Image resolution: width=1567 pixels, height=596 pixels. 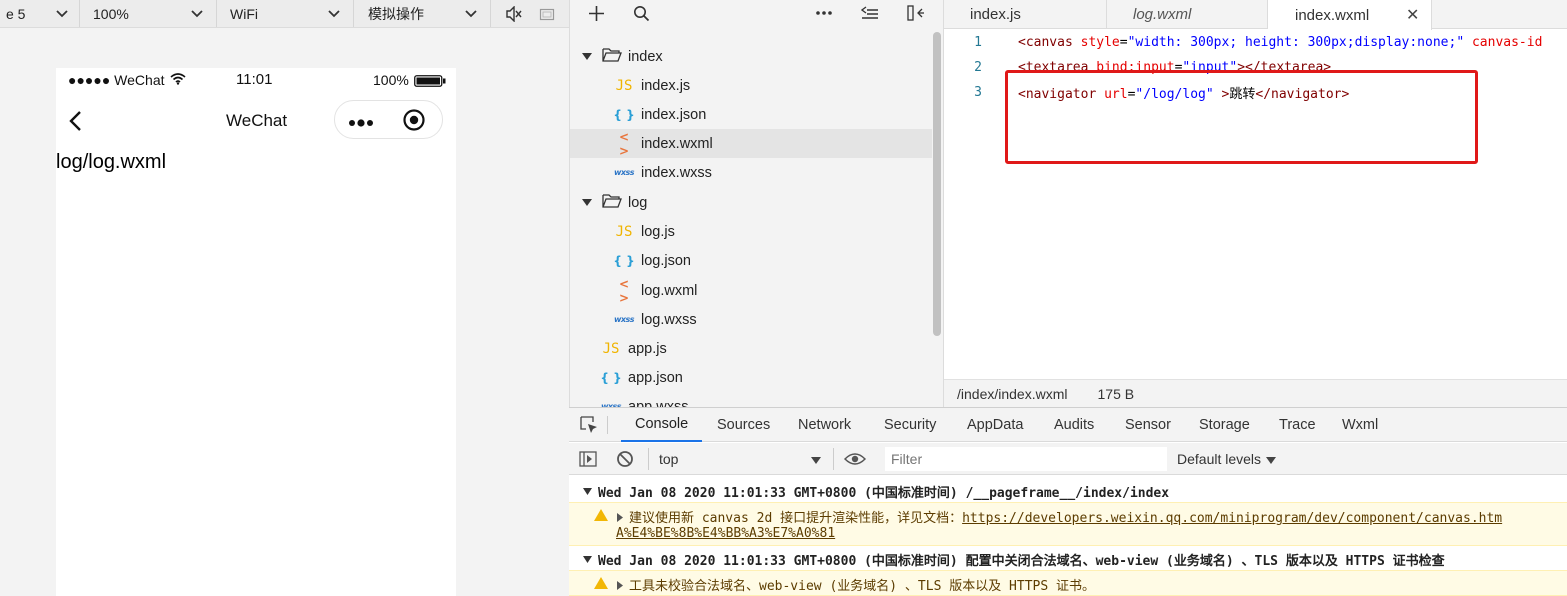 I want to click on close-tab-icon: ✕, so click(x=1412, y=15).